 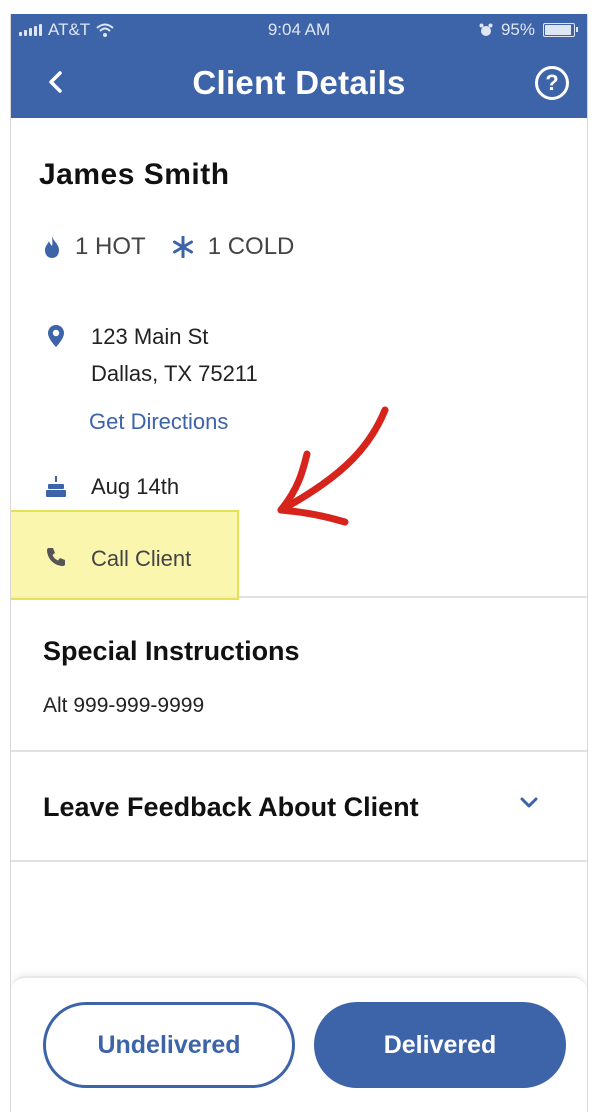 I want to click on address-line-2: Dallas, TX 75211, so click(x=174, y=373).